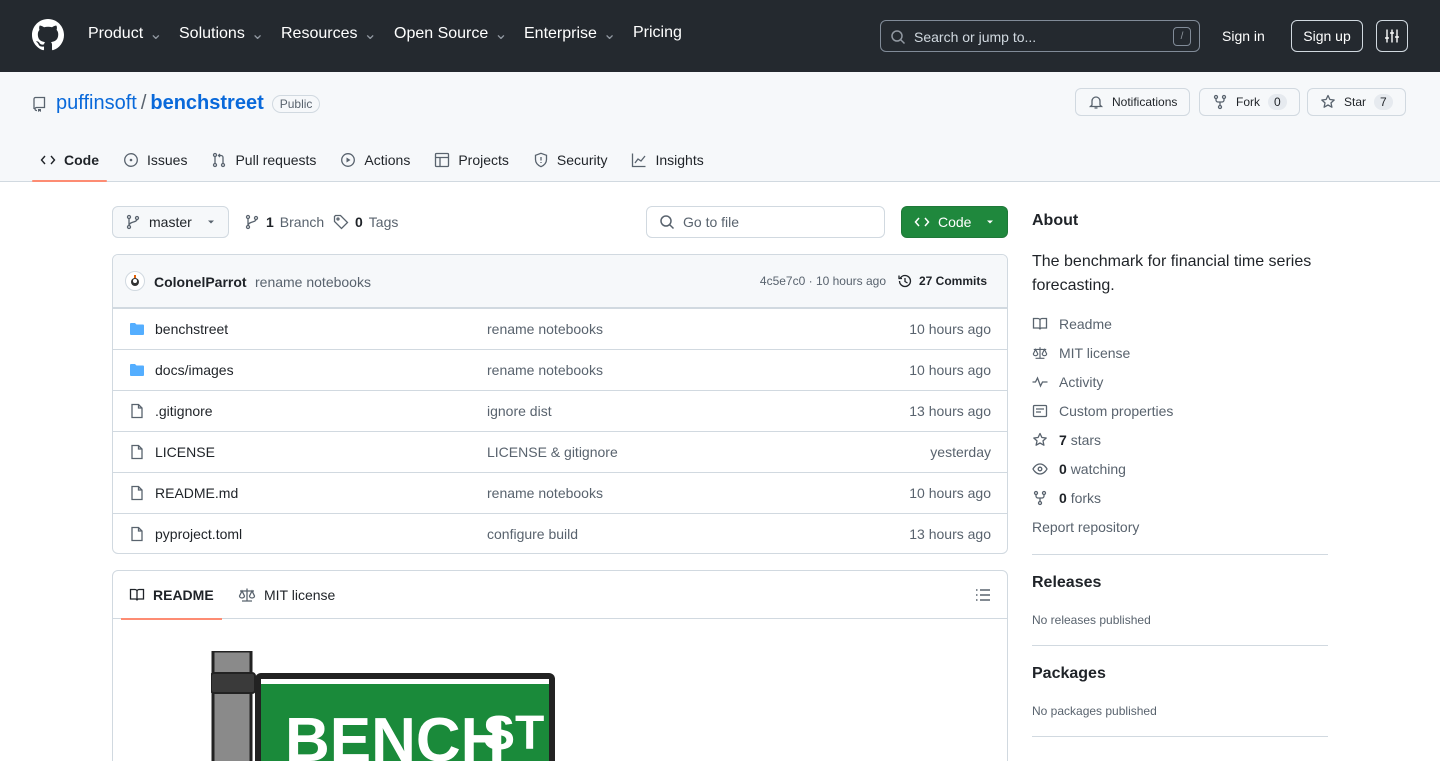 This screenshot has height=761, width=1440. What do you see at coordinates (1392, 36) in the screenshot?
I see `menu-button` at bounding box center [1392, 36].